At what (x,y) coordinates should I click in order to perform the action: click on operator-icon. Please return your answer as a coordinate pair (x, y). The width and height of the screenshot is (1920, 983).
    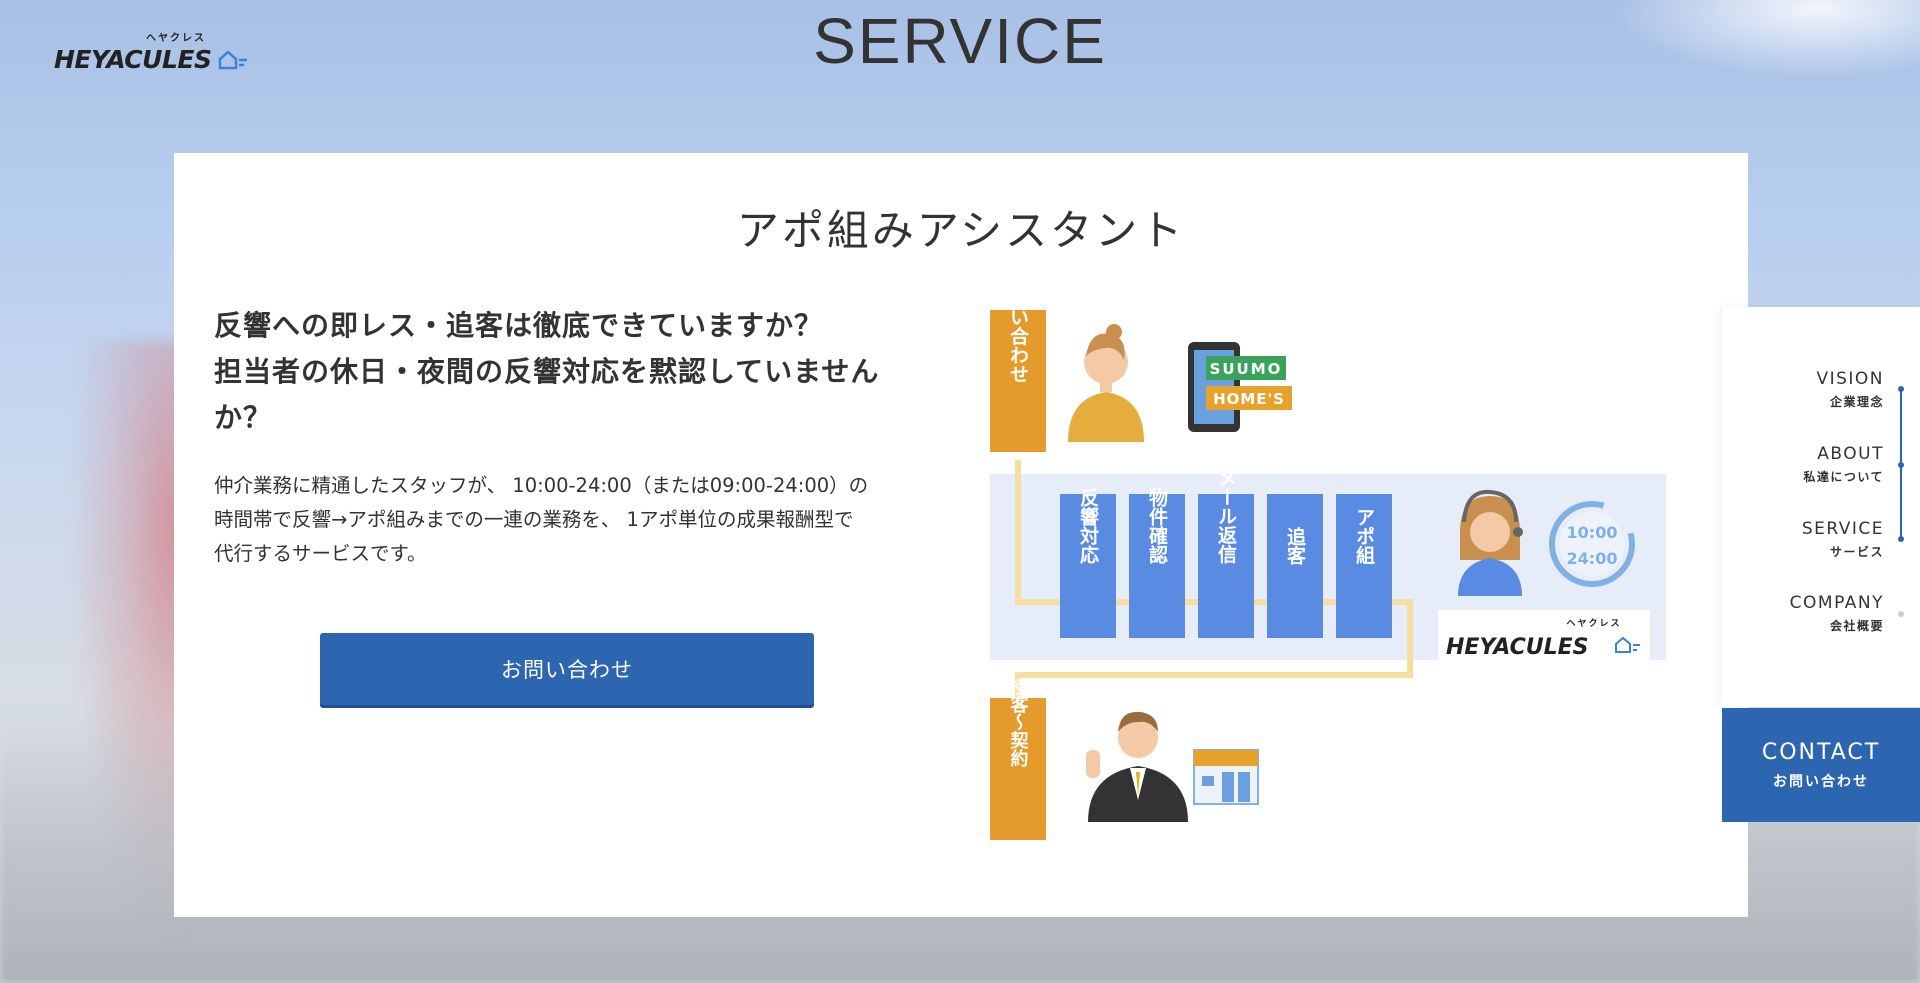
    Looking at the image, I should click on (1490, 542).